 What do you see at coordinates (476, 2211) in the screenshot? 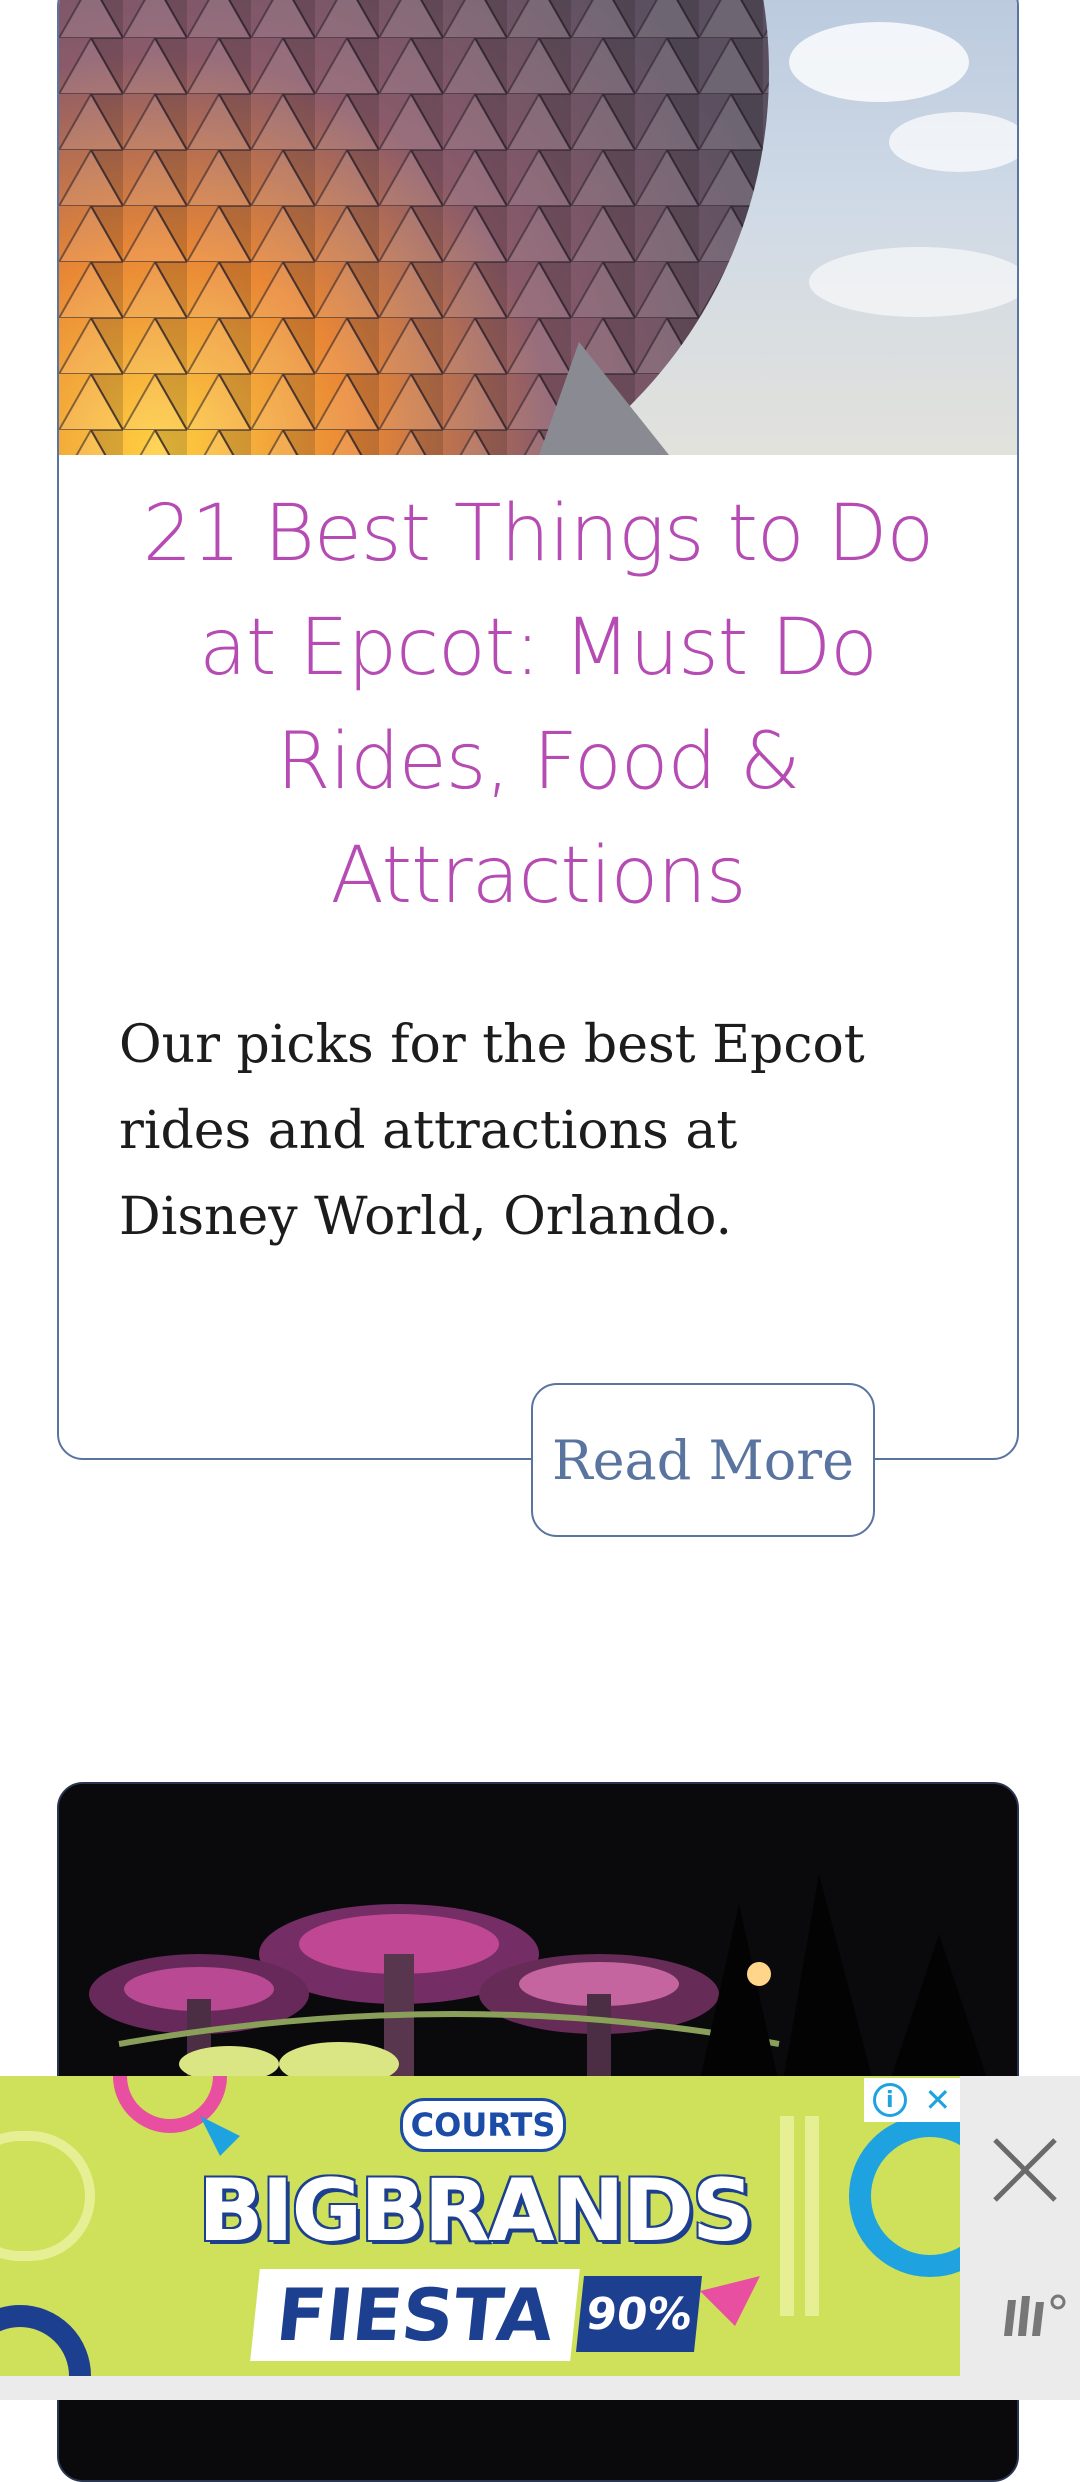
I see `ad-headline: BIGBRANDS` at bounding box center [476, 2211].